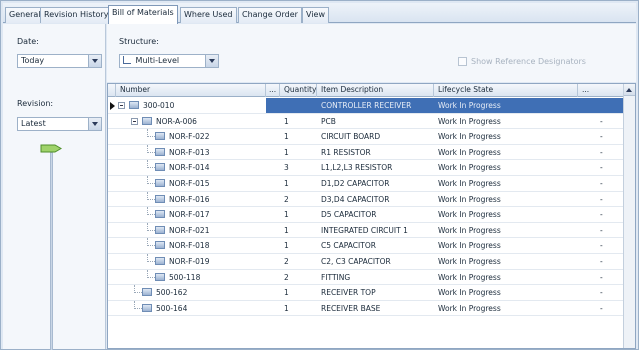 This screenshot has height=350, width=639. I want to click on revision-select: Latest, so click(59, 124).